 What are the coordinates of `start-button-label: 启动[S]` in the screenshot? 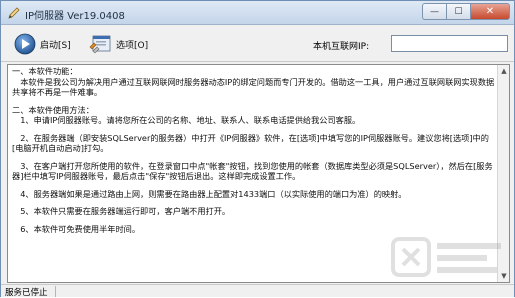 It's located at (55, 45).